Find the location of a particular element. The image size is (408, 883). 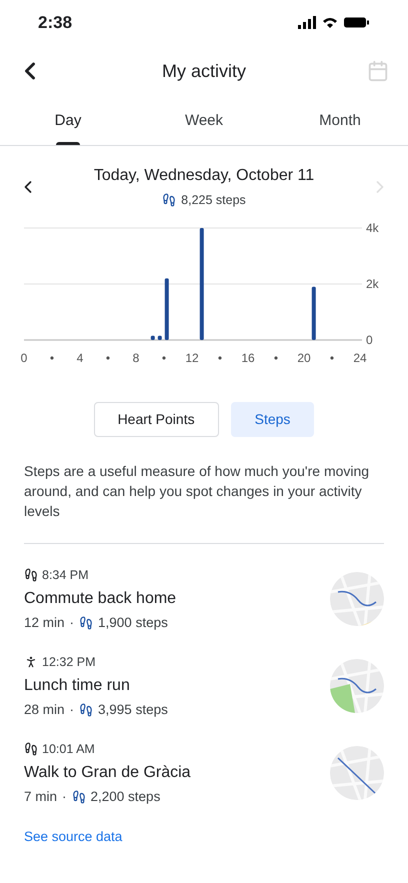

axis-label: 20 is located at coordinates (304, 357).